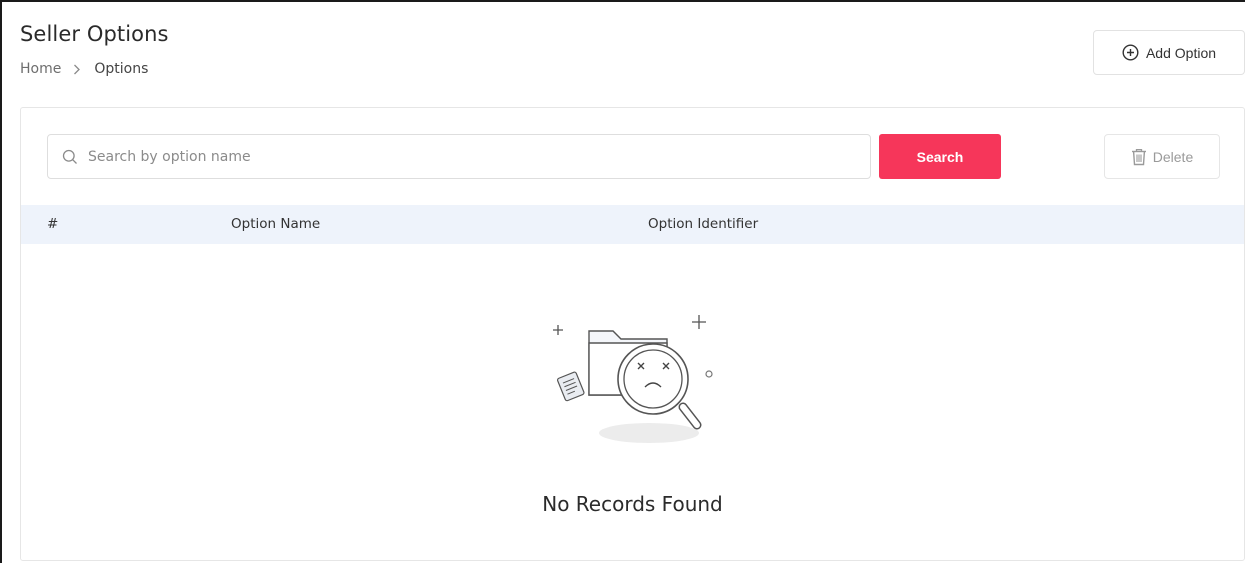 The height and width of the screenshot is (563, 1245). Describe the element at coordinates (633, 379) in the screenshot. I see `no-records-illustration` at that location.